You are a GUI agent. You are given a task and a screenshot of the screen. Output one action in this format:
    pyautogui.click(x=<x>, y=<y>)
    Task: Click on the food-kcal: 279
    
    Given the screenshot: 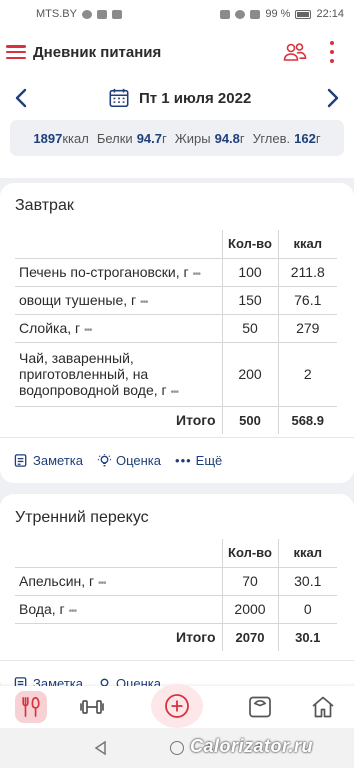 What is the action you would take?
    pyautogui.click(x=307, y=328)
    